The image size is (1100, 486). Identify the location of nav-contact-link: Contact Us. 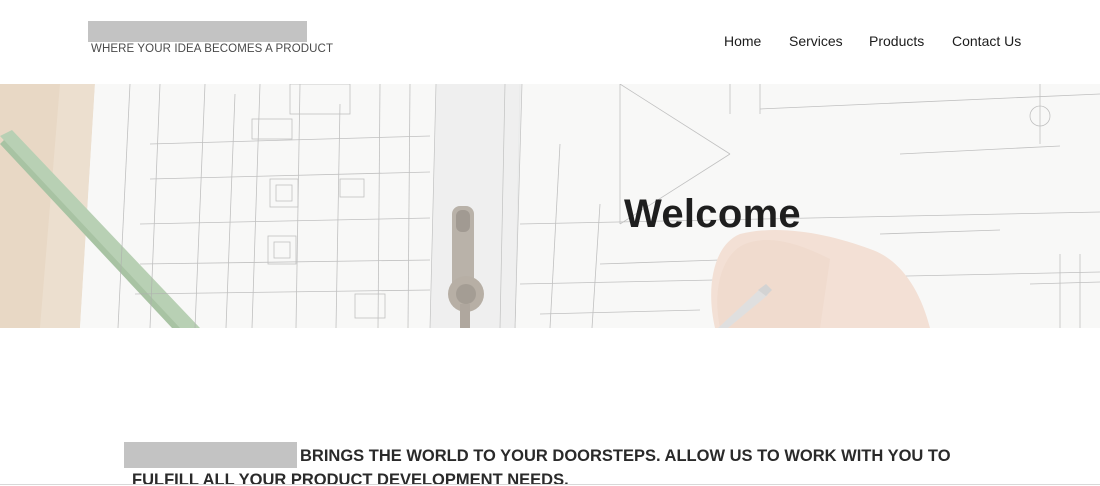
(986, 41).